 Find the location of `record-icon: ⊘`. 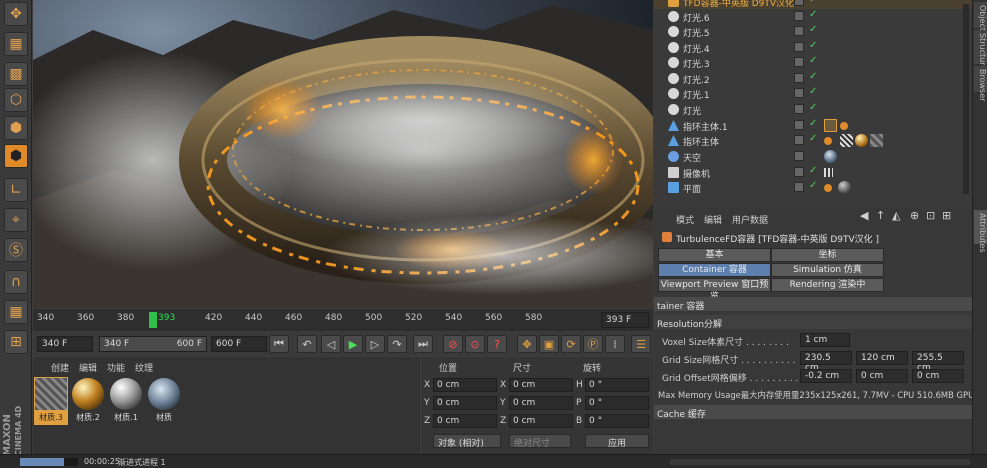

record-icon: ⊘ is located at coordinates (453, 344).